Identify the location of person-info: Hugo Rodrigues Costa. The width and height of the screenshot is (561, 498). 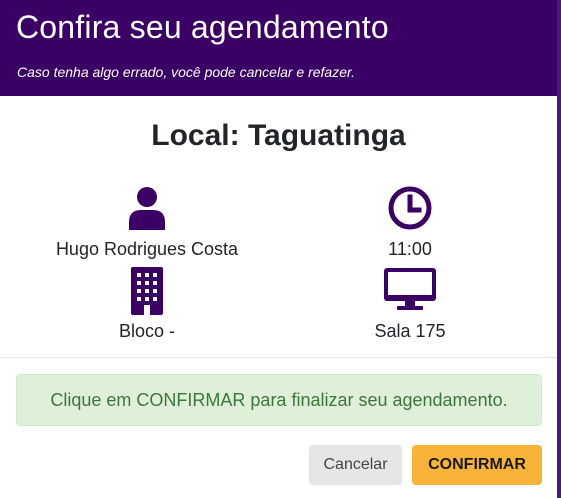
(147, 223).